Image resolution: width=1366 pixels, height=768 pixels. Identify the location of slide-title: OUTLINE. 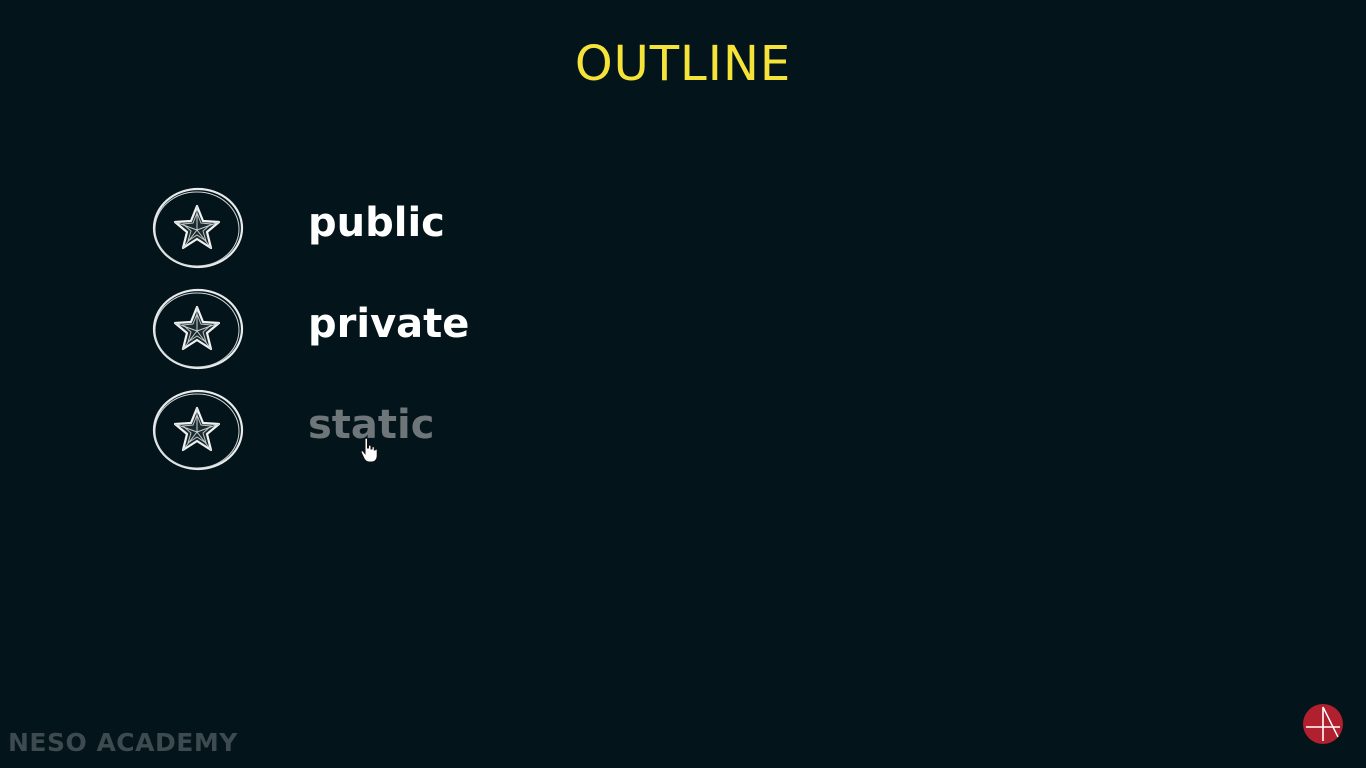
(683, 64).